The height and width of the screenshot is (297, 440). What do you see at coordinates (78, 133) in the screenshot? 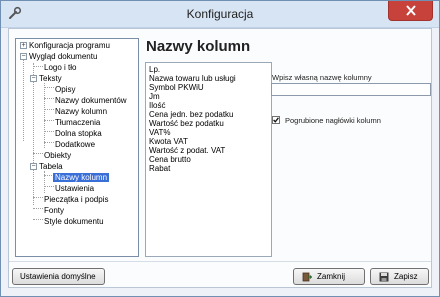
I see `tree-item-dolna-stopka: Dolna stopka` at bounding box center [78, 133].